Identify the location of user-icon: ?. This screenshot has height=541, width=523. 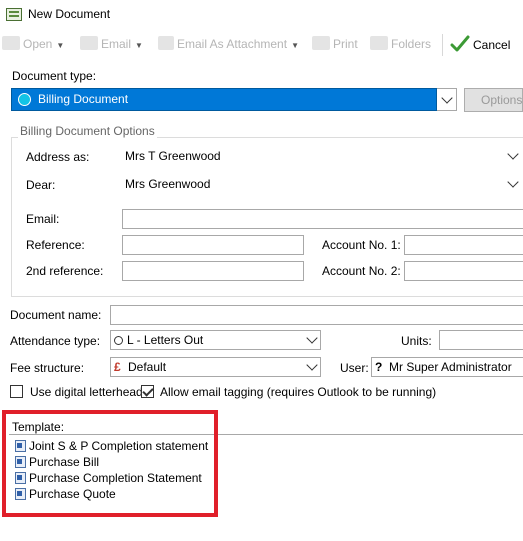
(379, 367).